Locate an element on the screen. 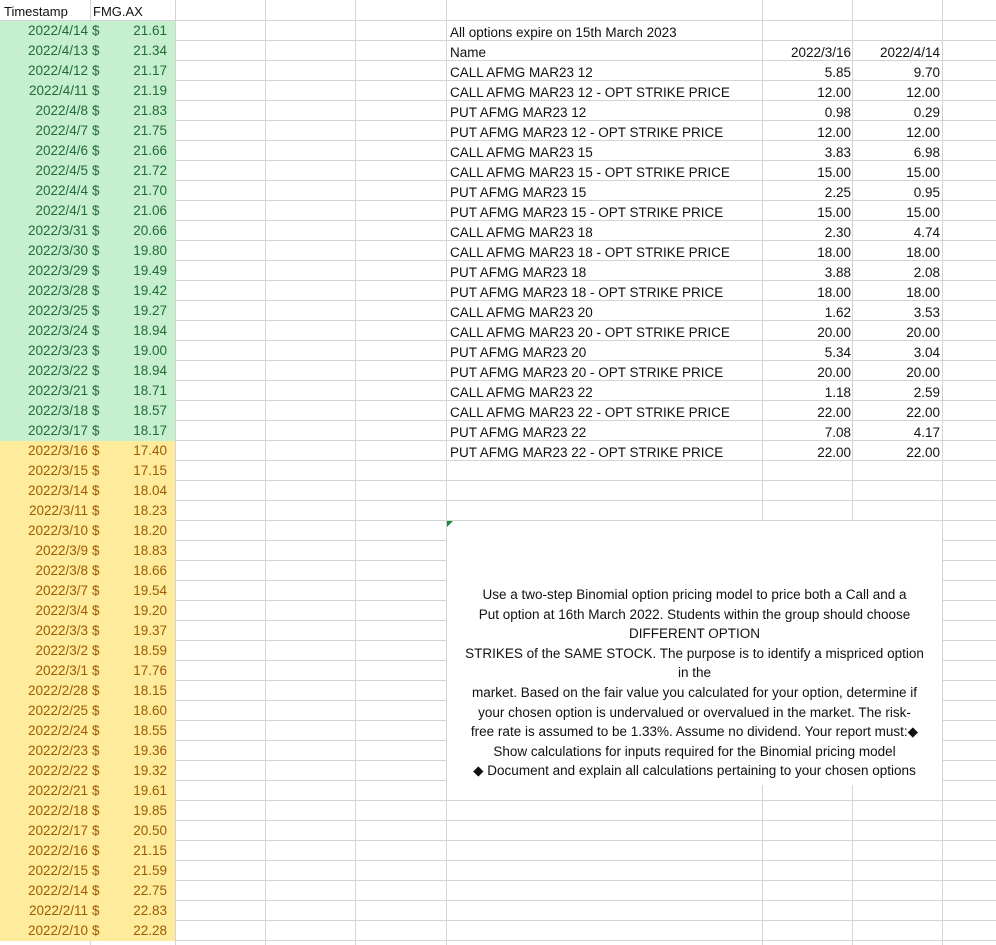  stock-date-cell: 2022/2/17 is located at coordinates (45, 831).